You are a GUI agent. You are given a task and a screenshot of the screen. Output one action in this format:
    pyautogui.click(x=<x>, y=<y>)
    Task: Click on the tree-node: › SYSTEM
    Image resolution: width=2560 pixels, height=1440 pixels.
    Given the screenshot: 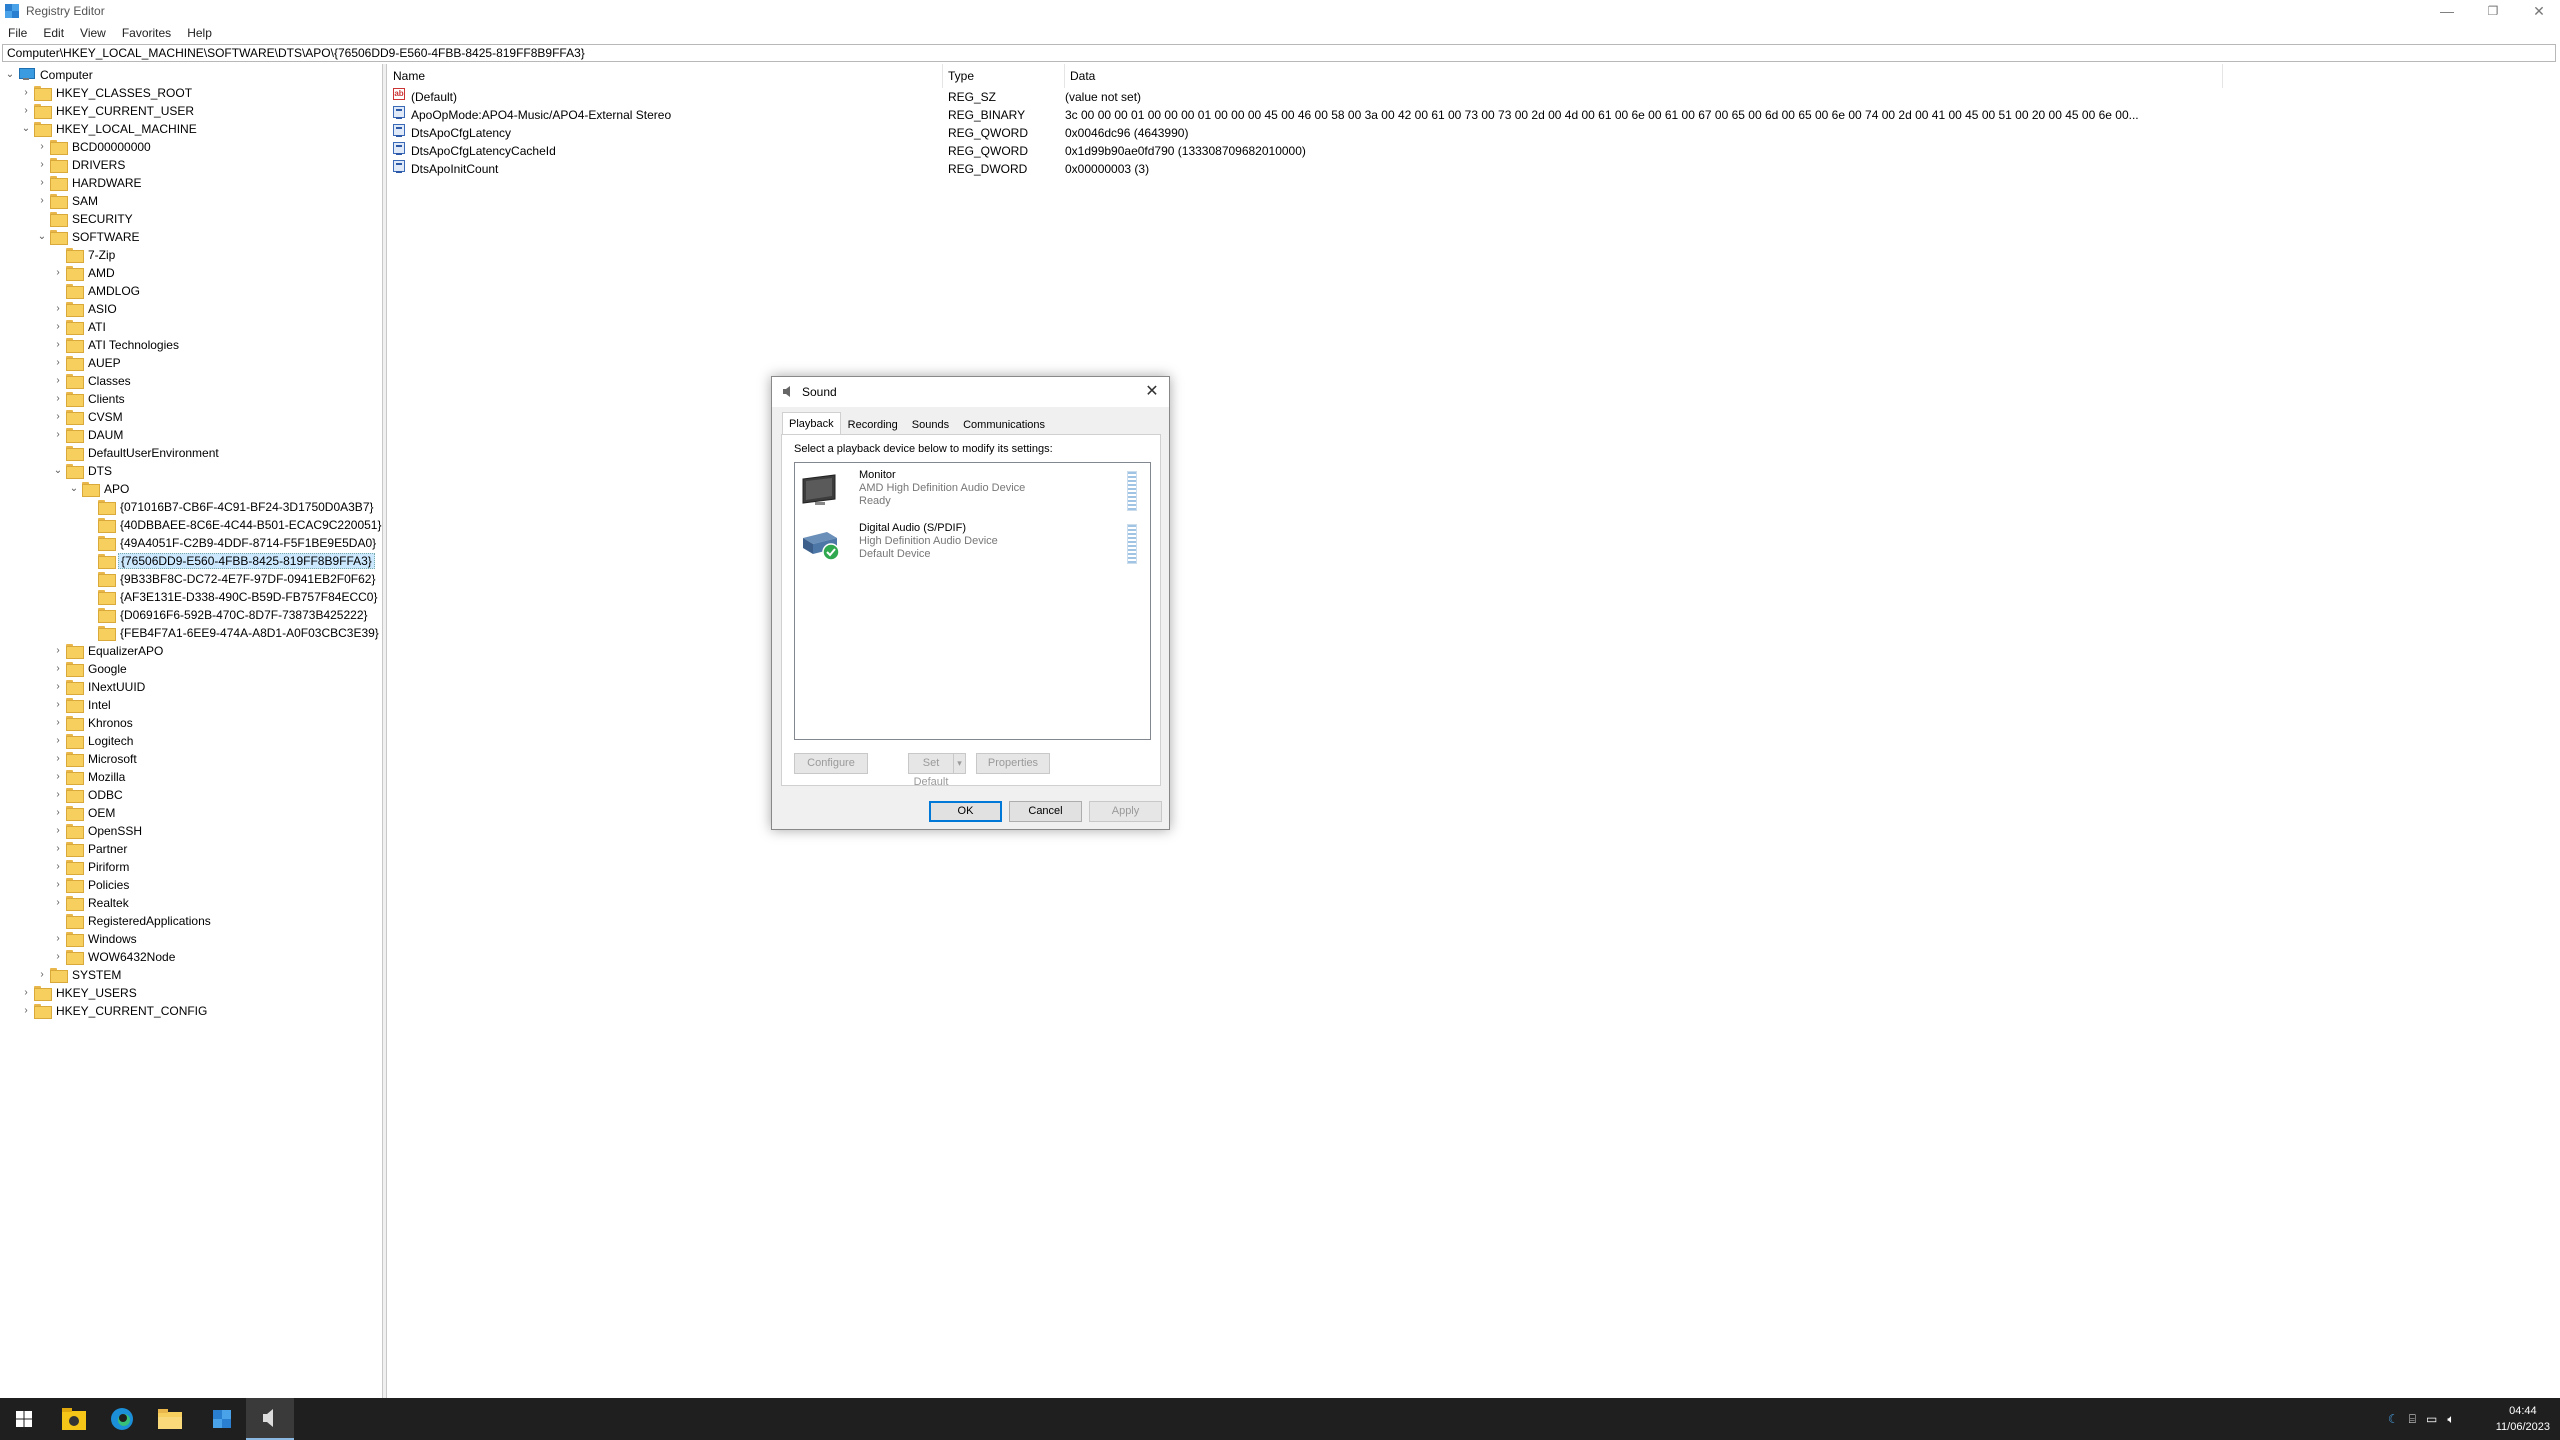 What is the action you would take?
    pyautogui.click(x=79, y=974)
    